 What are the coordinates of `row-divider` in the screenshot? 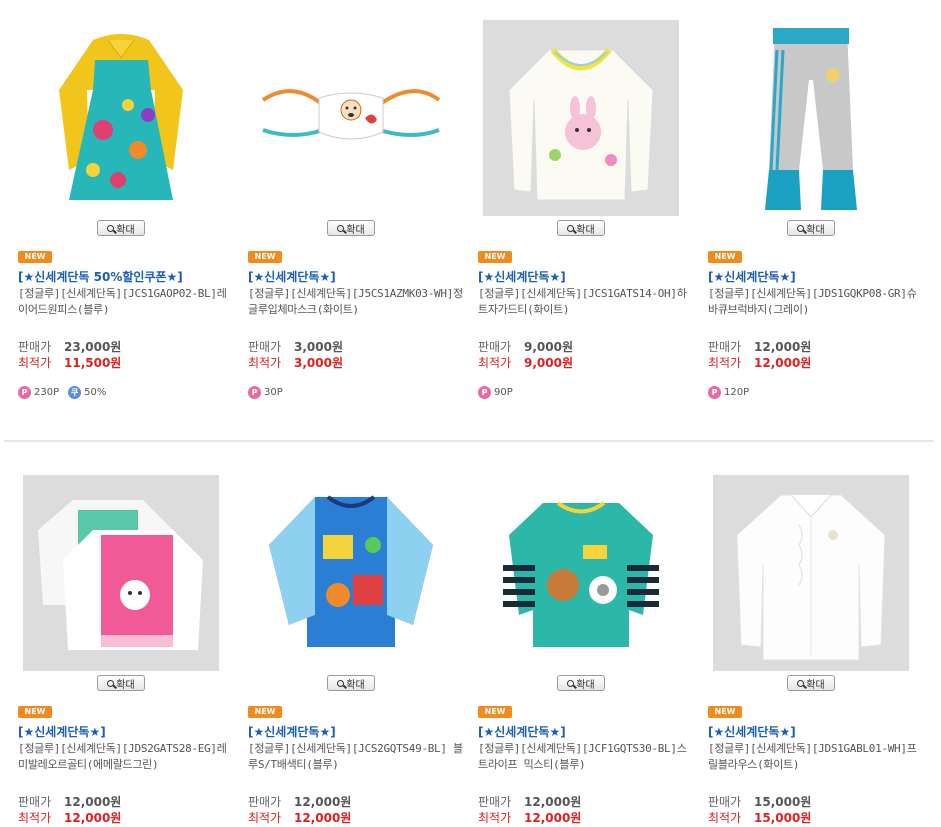 It's located at (469, 441).